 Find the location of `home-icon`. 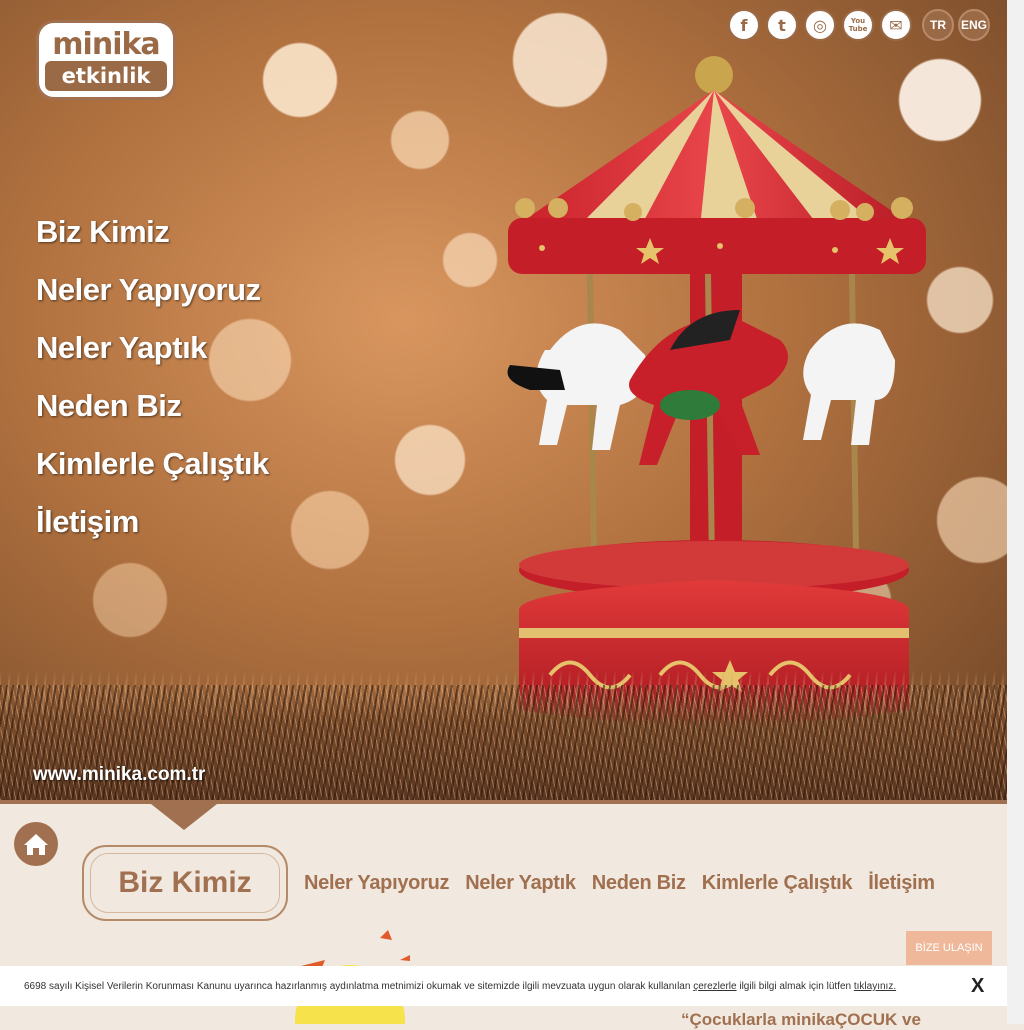

home-icon is located at coordinates (36, 844).